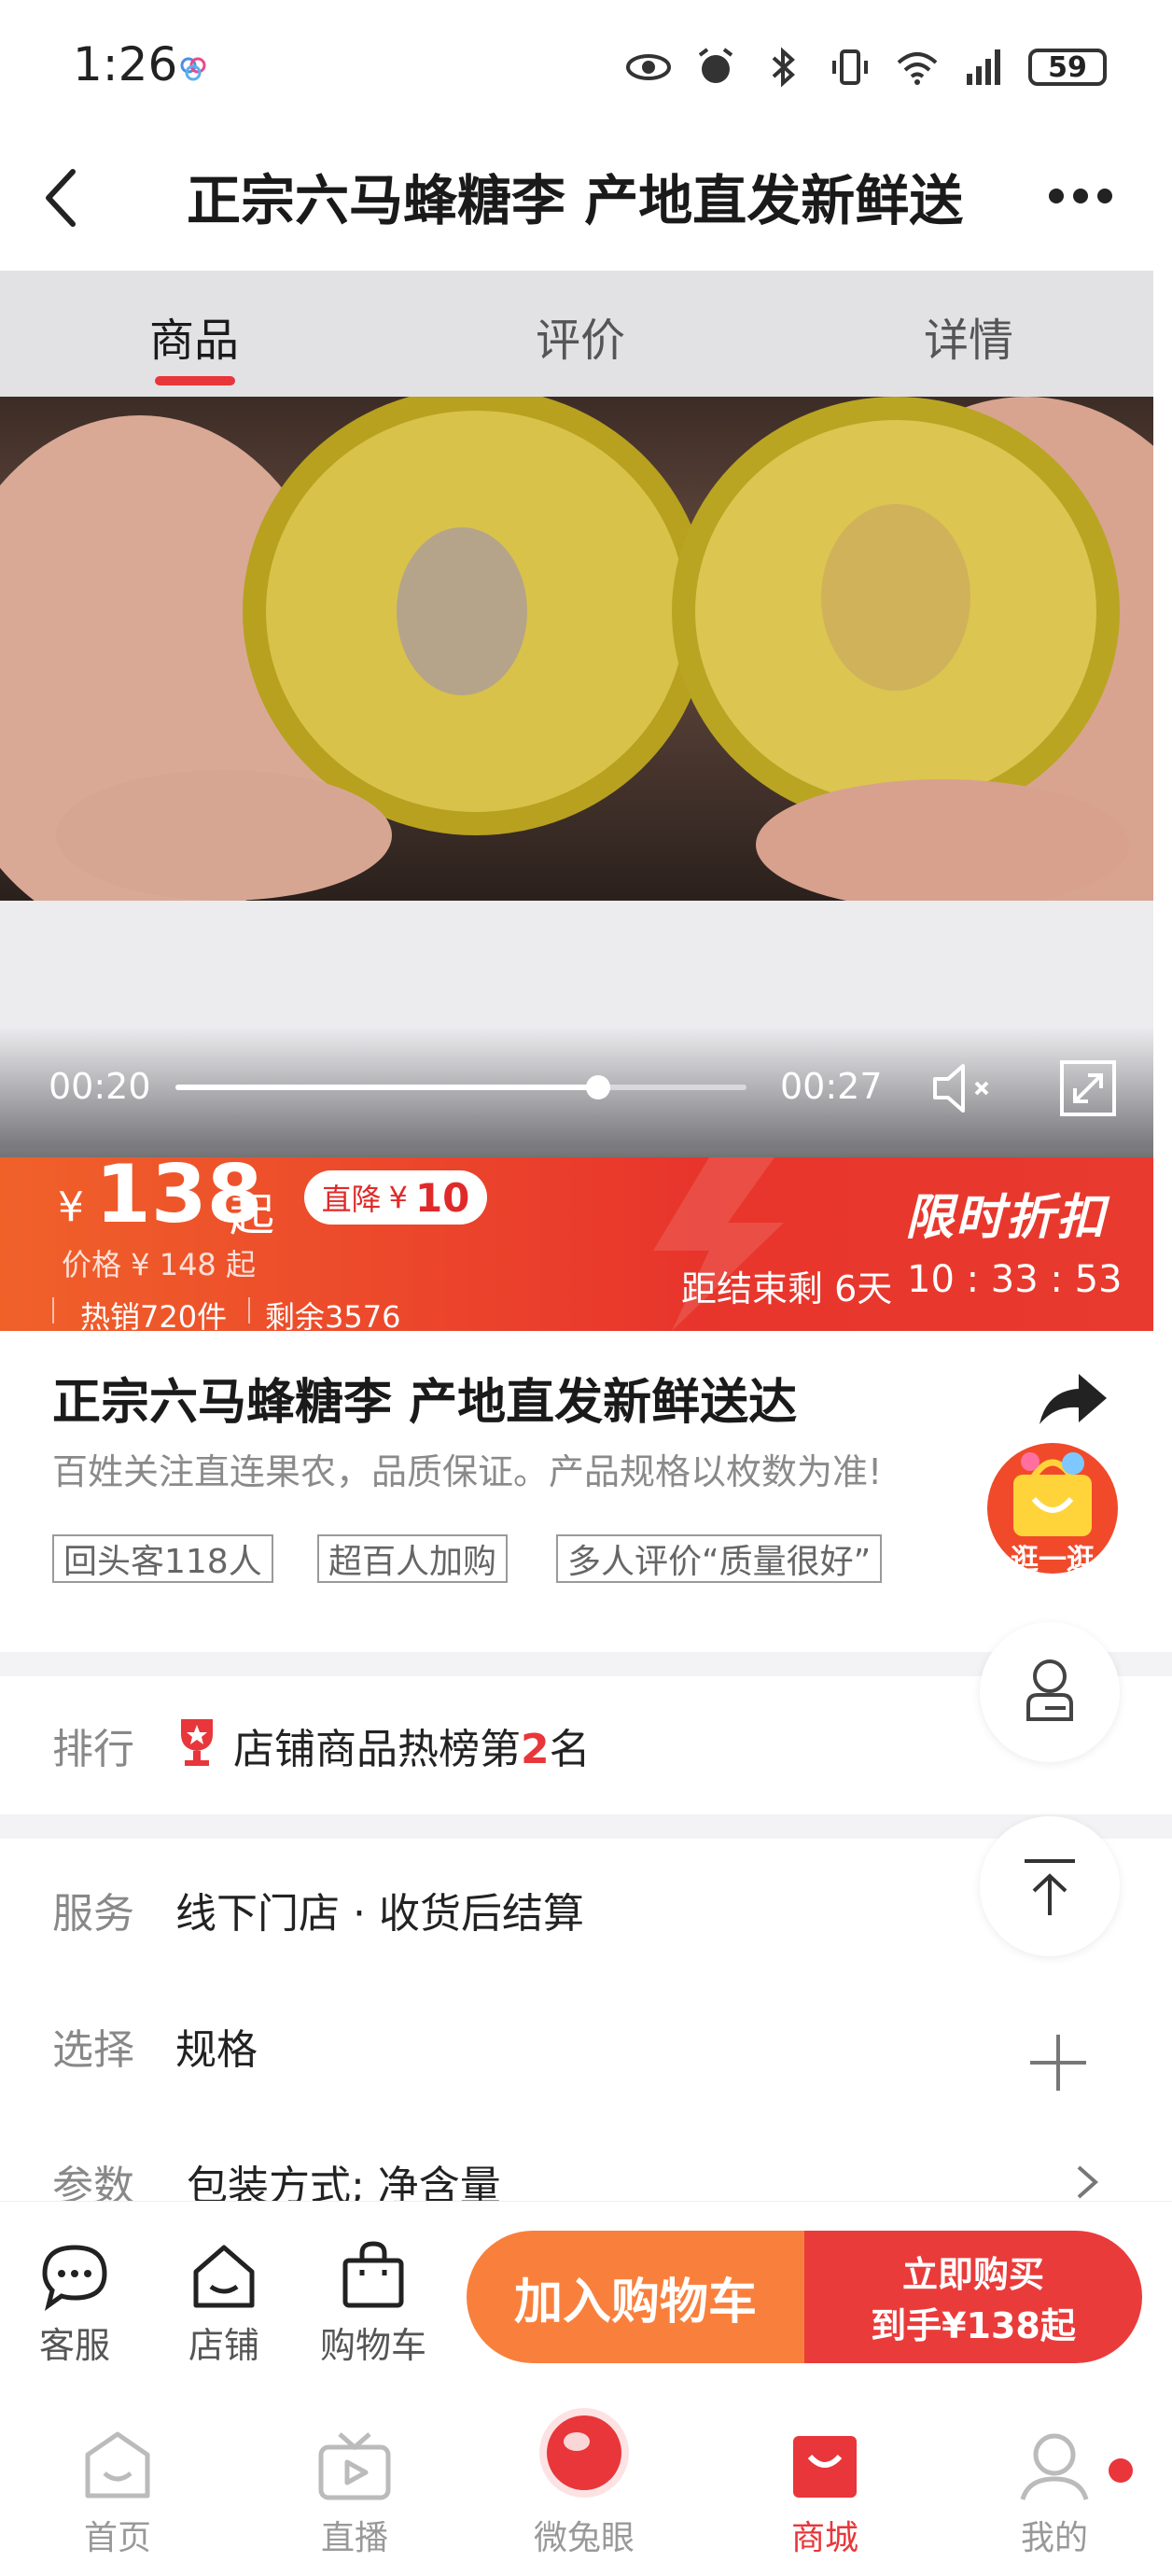 The image size is (1172, 2576). I want to click on remaining-stock: 剩余3576, so click(333, 1317).